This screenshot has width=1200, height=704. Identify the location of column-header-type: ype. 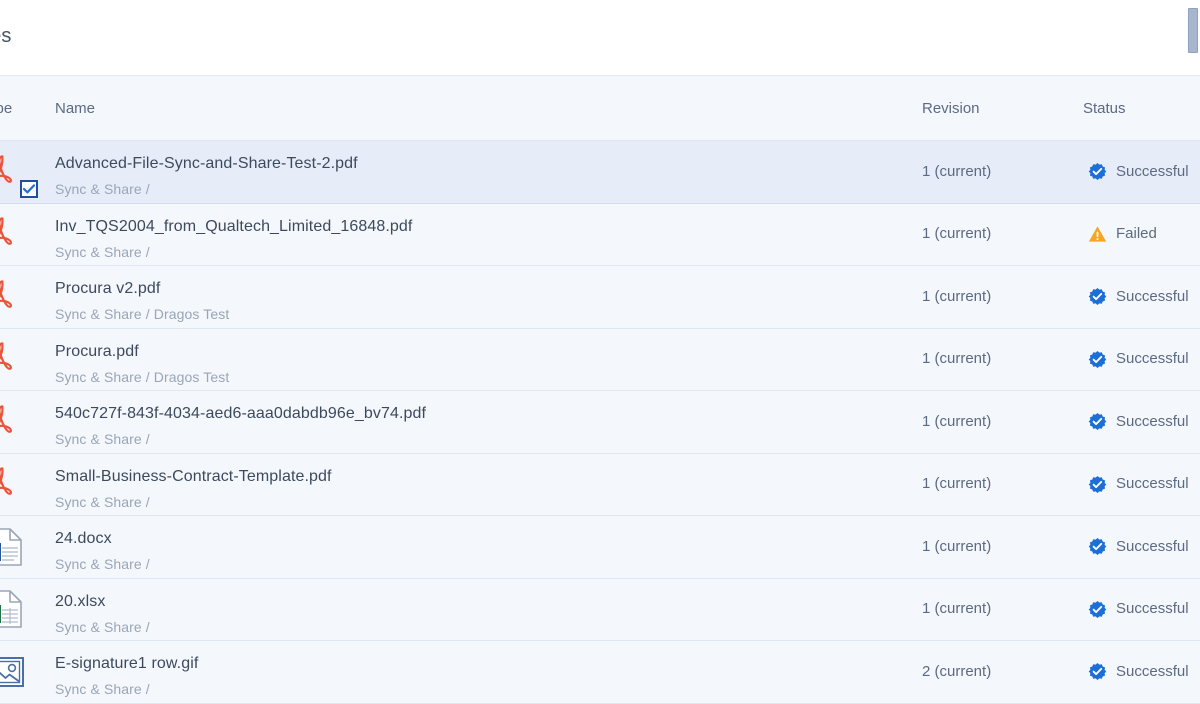
(6, 109).